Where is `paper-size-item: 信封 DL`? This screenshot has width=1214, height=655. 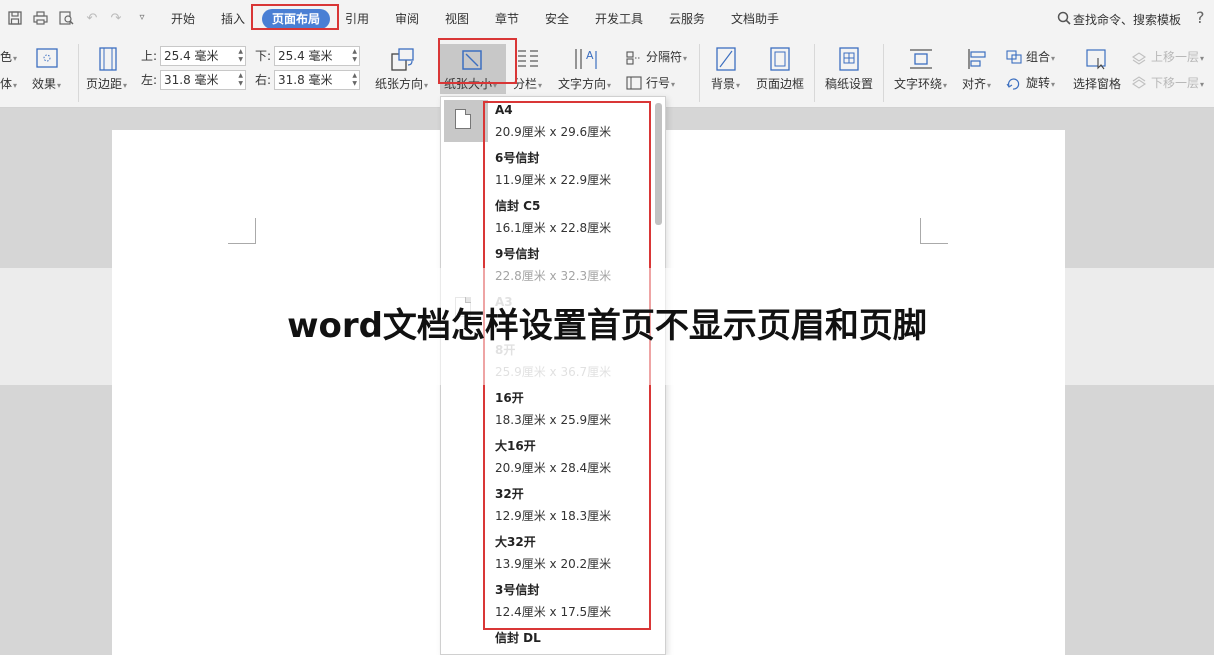 paper-size-item: 信封 DL is located at coordinates (575, 641).